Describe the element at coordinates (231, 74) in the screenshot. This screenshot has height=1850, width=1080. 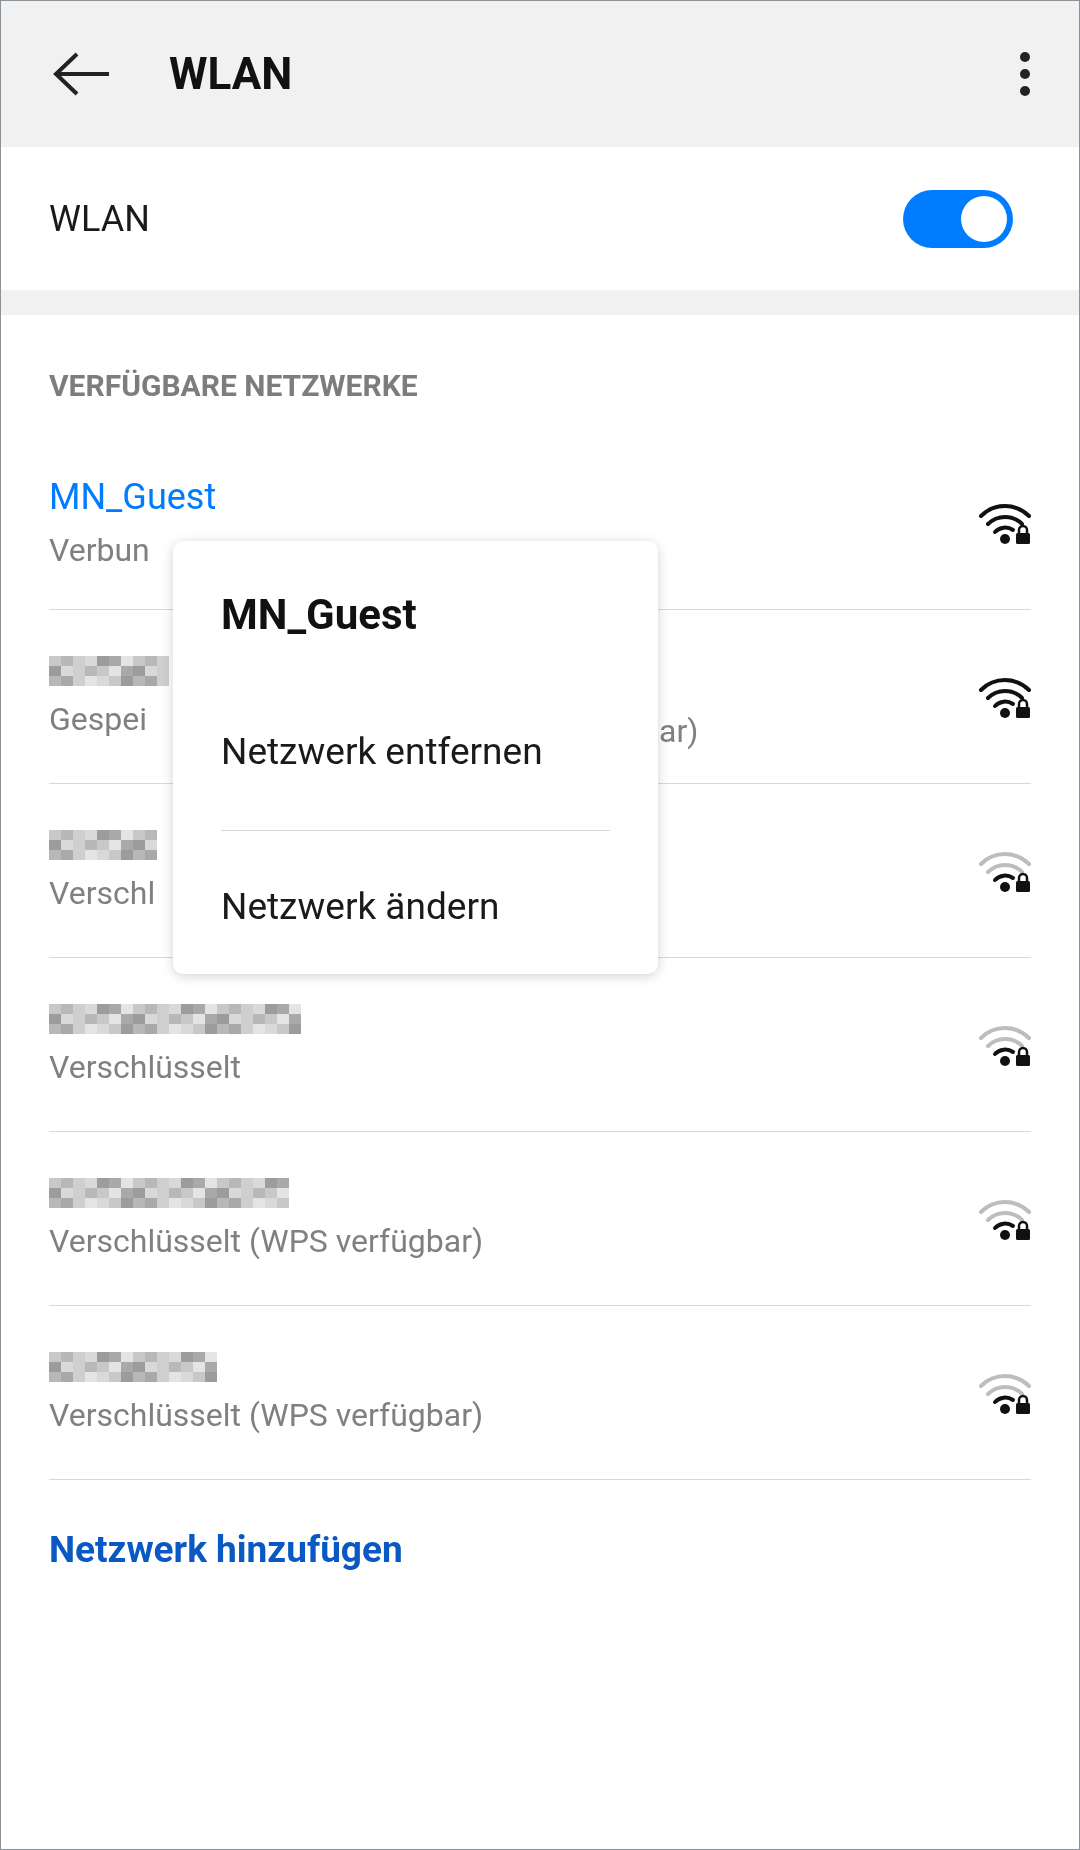
I see `page-title: WLAN` at that location.